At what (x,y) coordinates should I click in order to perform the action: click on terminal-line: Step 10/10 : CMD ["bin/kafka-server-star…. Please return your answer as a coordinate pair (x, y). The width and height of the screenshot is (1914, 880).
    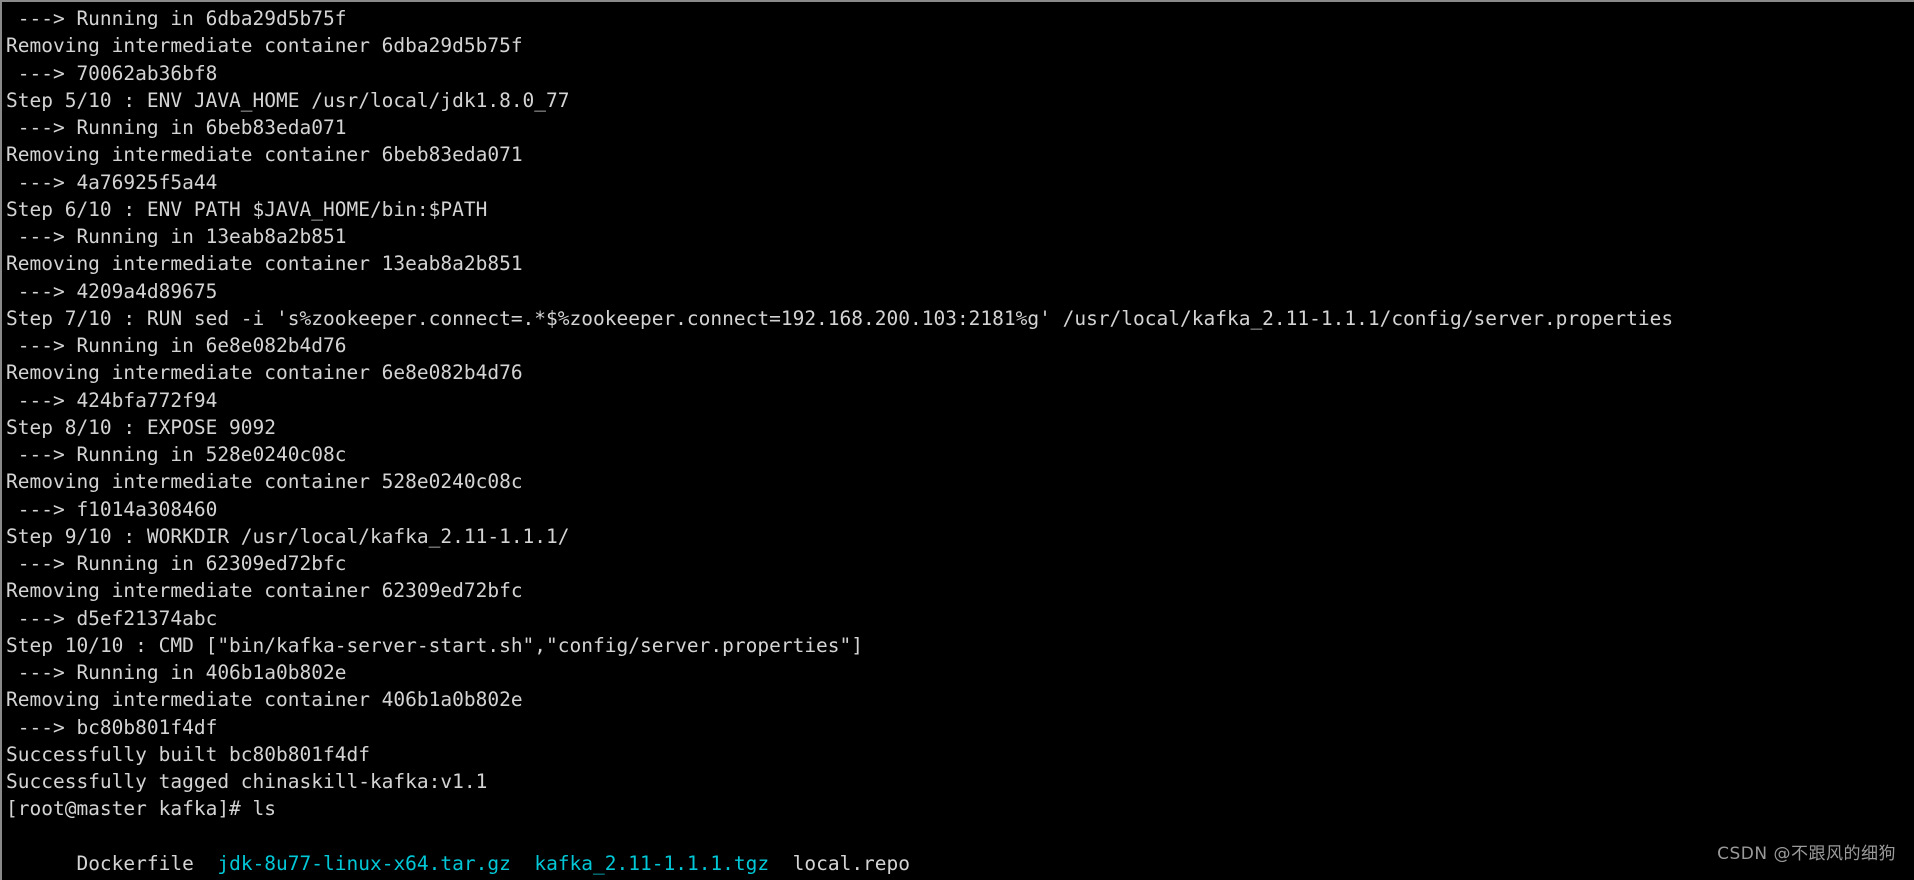
    Looking at the image, I should click on (435, 645).